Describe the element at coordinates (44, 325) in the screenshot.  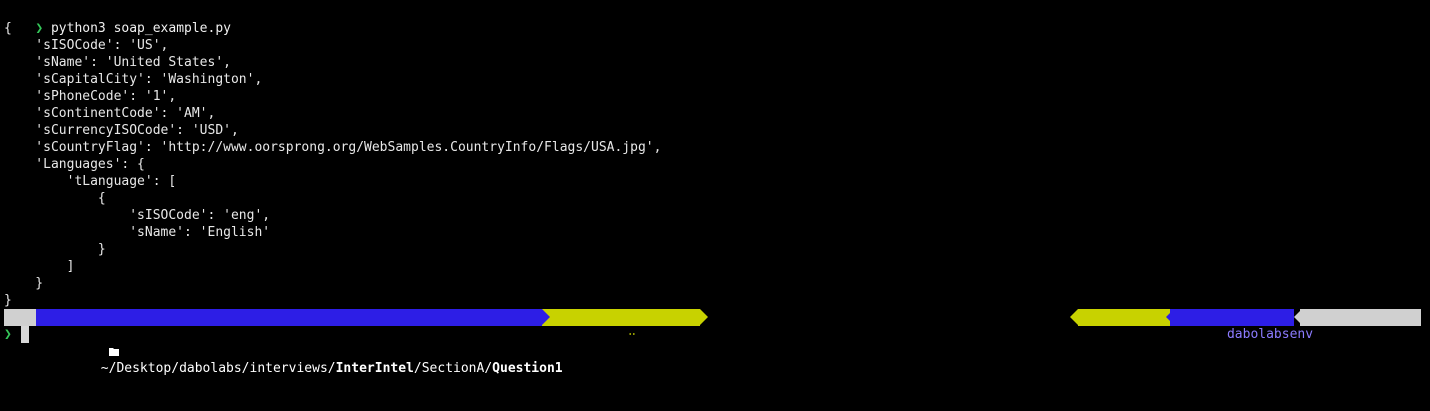
I see `os-segment` at that location.